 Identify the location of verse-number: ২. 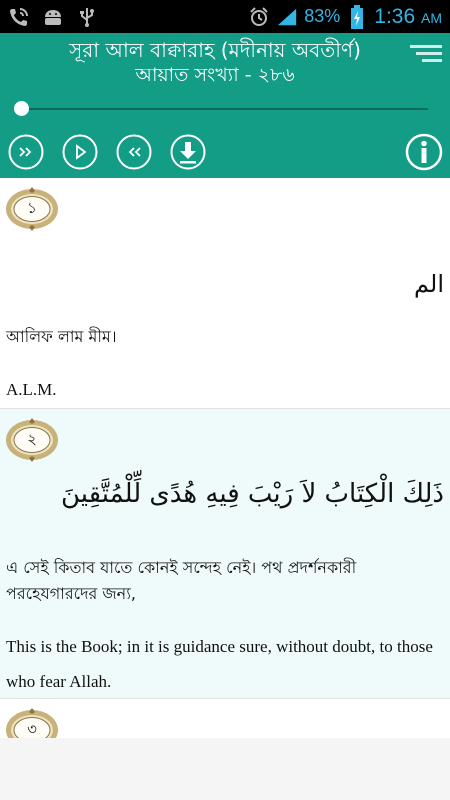
(32, 438).